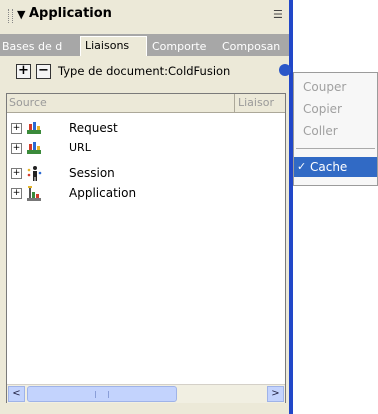  What do you see at coordinates (34, 193) in the screenshot?
I see `application-icon` at bounding box center [34, 193].